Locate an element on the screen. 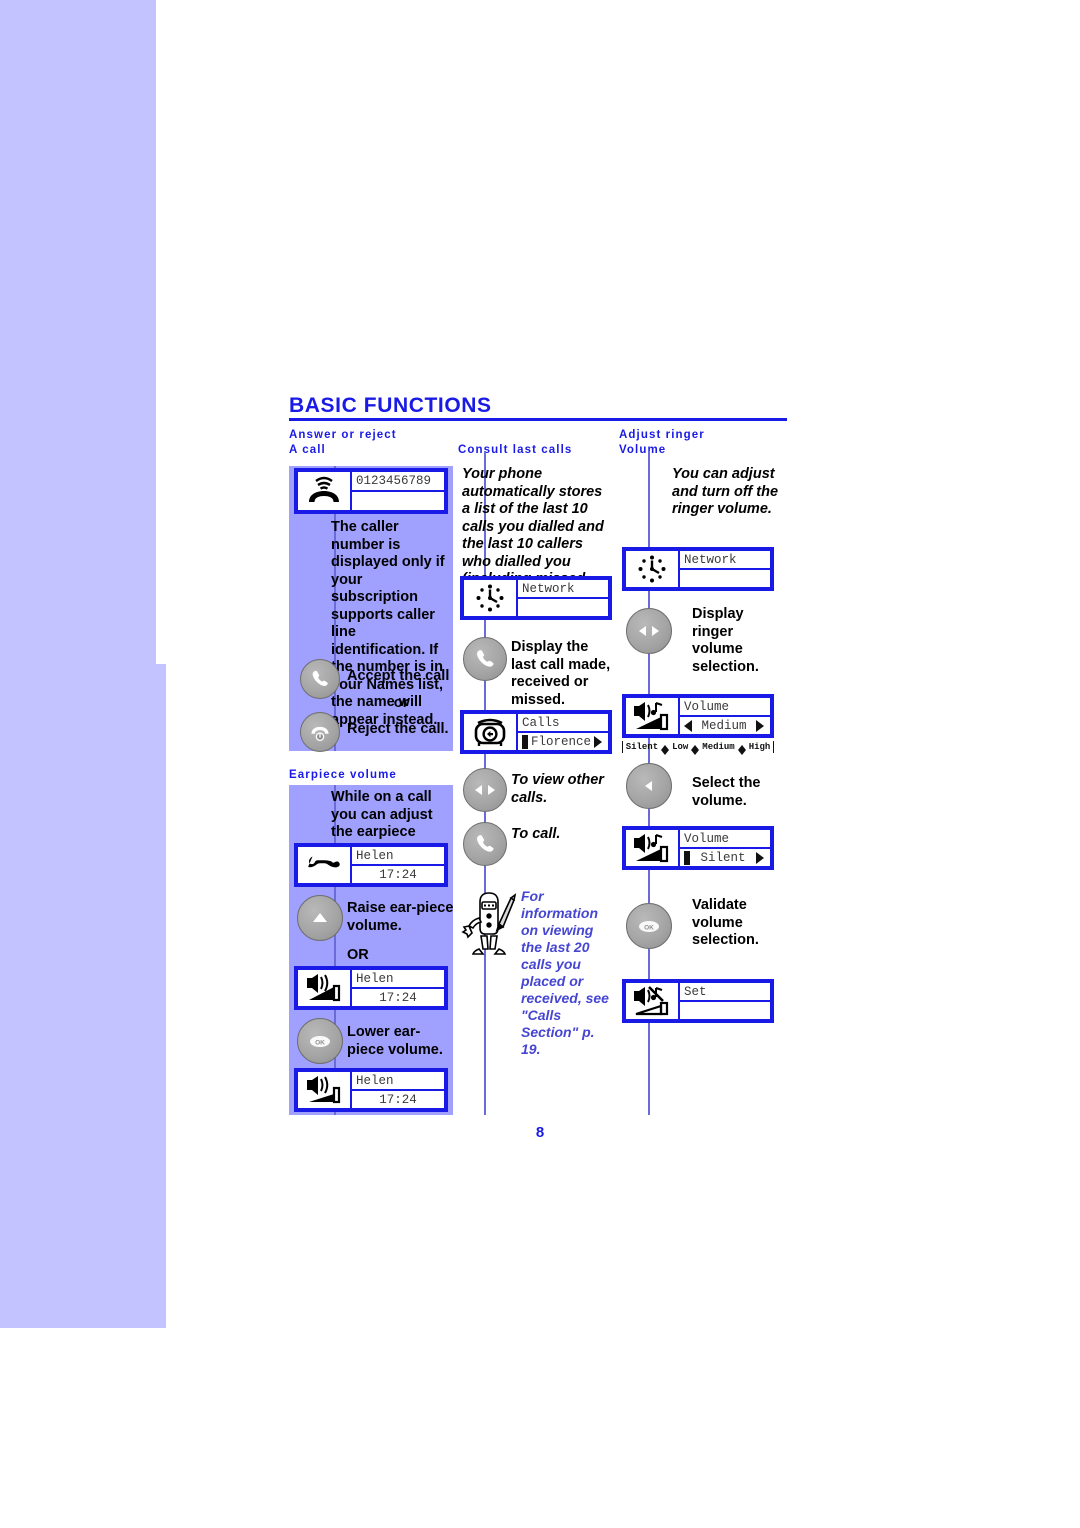  key-volume-down: OK is located at coordinates (320, 1041).